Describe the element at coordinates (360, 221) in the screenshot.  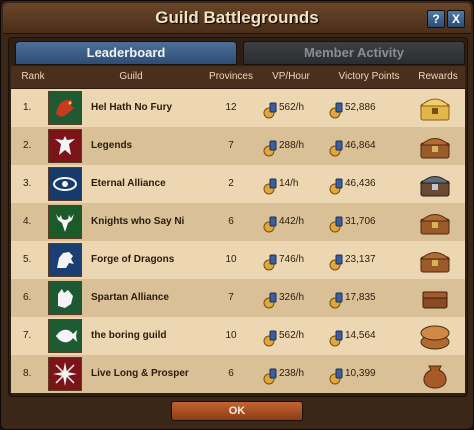
I see `victory-points-value: 31,706` at that location.